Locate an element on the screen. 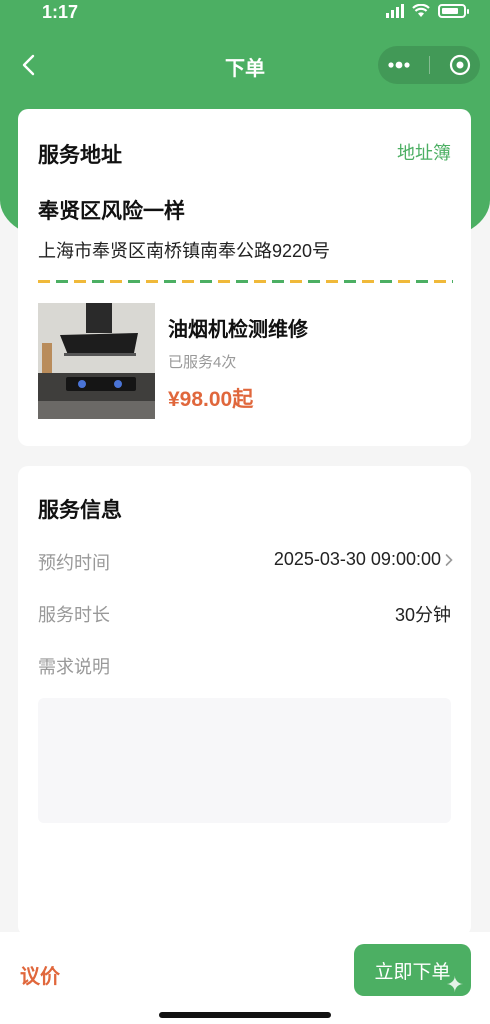 The height and width of the screenshot is (1024, 490). product-image is located at coordinates (96, 361).